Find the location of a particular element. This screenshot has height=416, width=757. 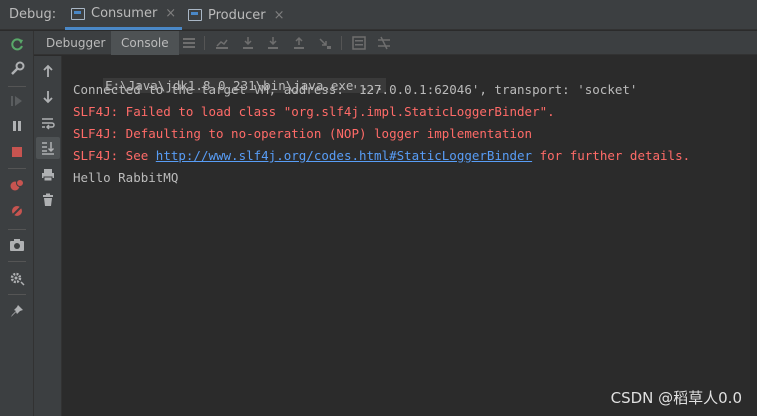

pause-icon is located at coordinates (17, 126).